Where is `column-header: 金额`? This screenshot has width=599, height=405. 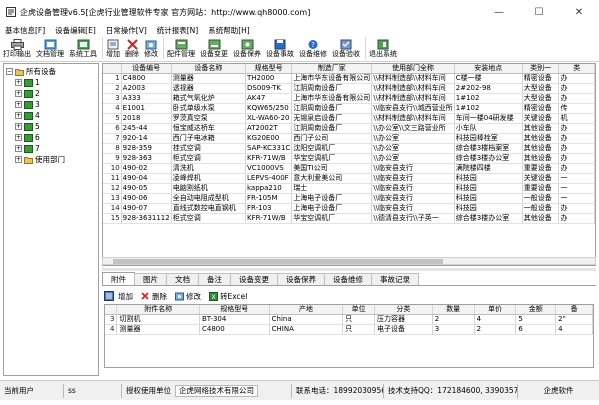
column-header: 金额 is located at coordinates (536, 310).